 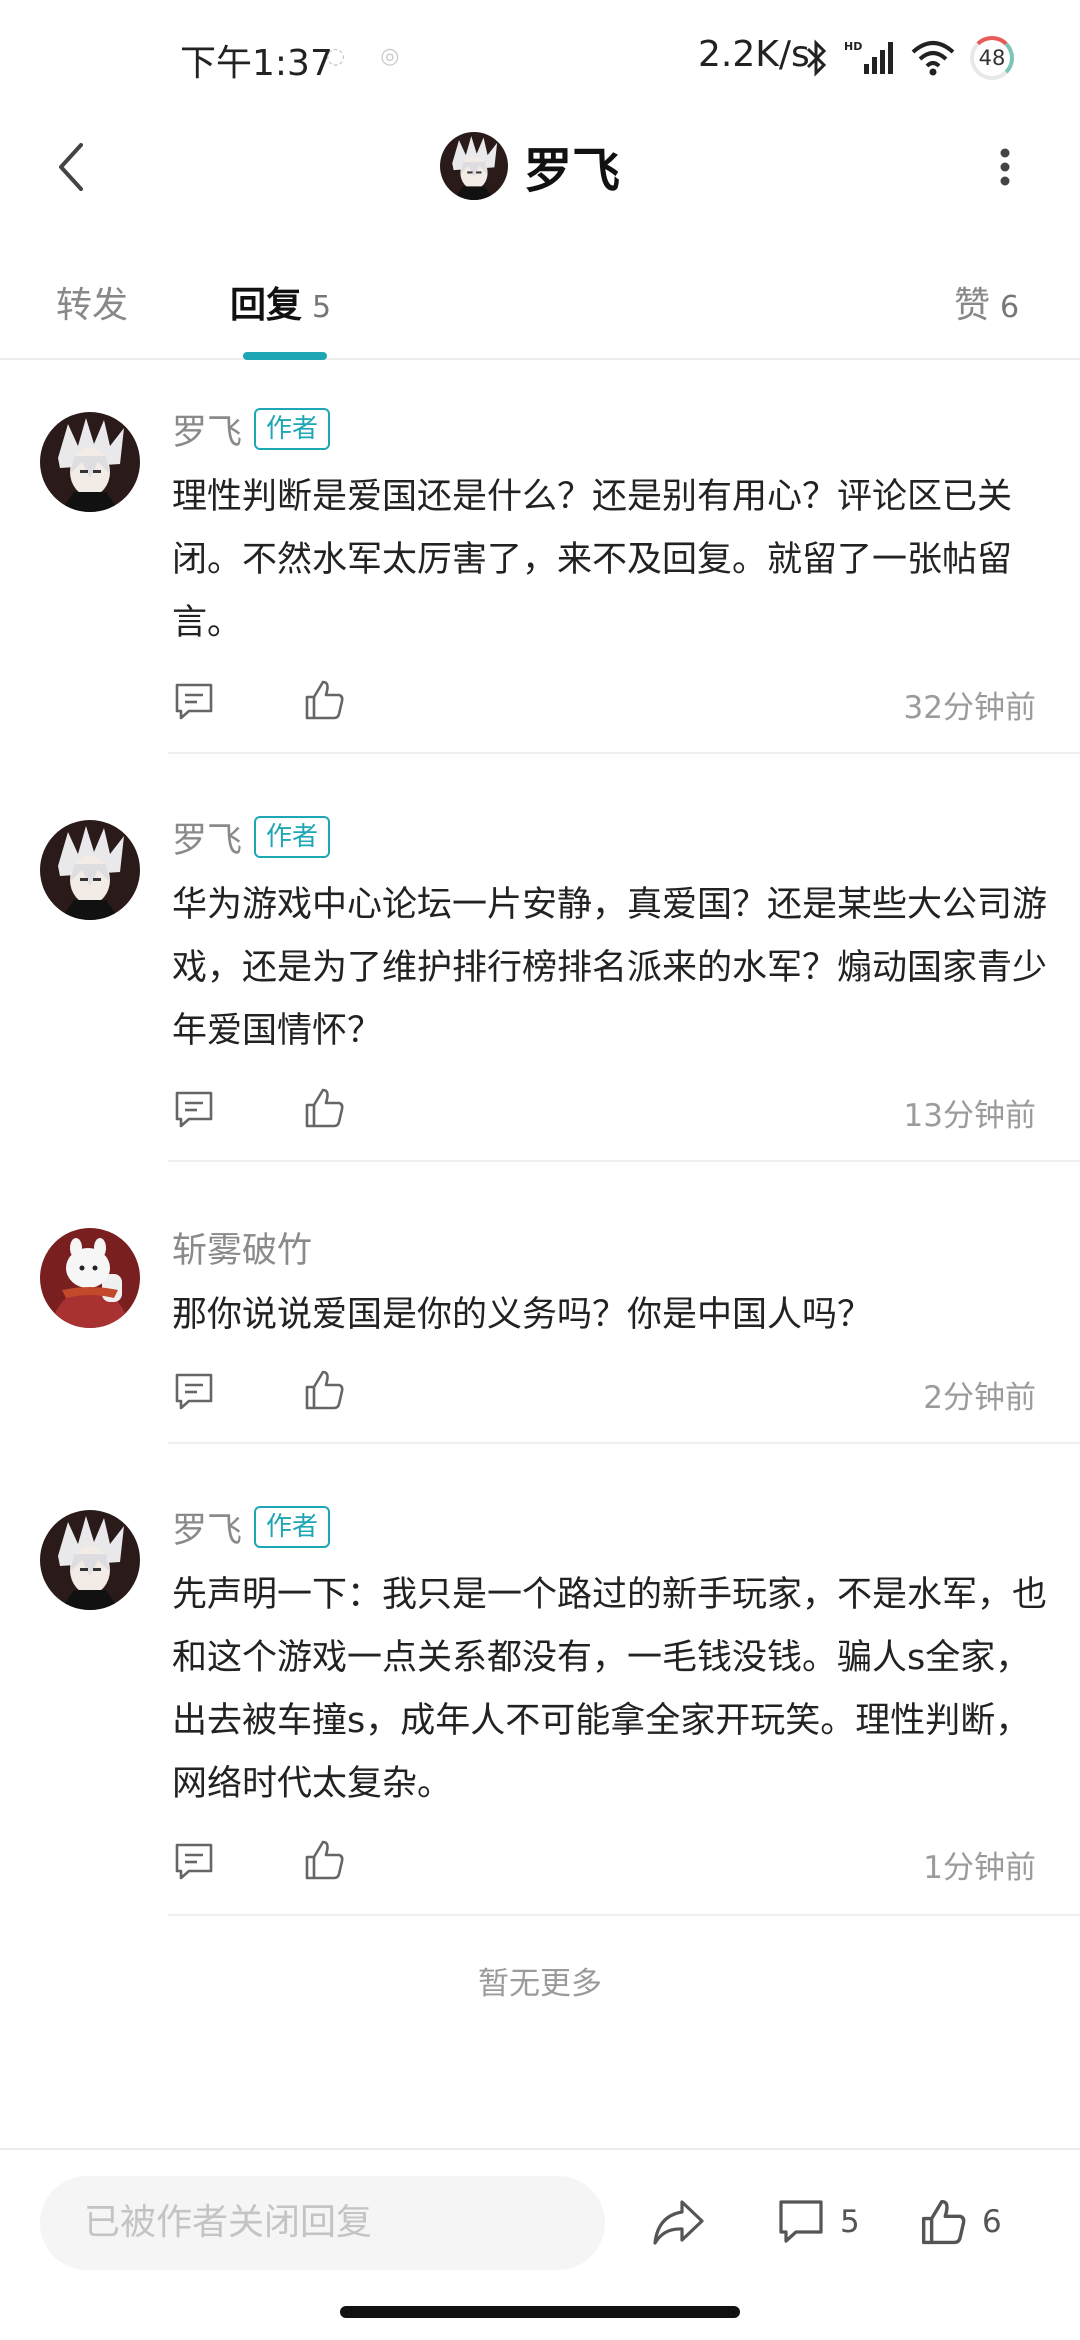 What do you see at coordinates (979, 1398) in the screenshot?
I see `comment-time: 2分钟前` at bounding box center [979, 1398].